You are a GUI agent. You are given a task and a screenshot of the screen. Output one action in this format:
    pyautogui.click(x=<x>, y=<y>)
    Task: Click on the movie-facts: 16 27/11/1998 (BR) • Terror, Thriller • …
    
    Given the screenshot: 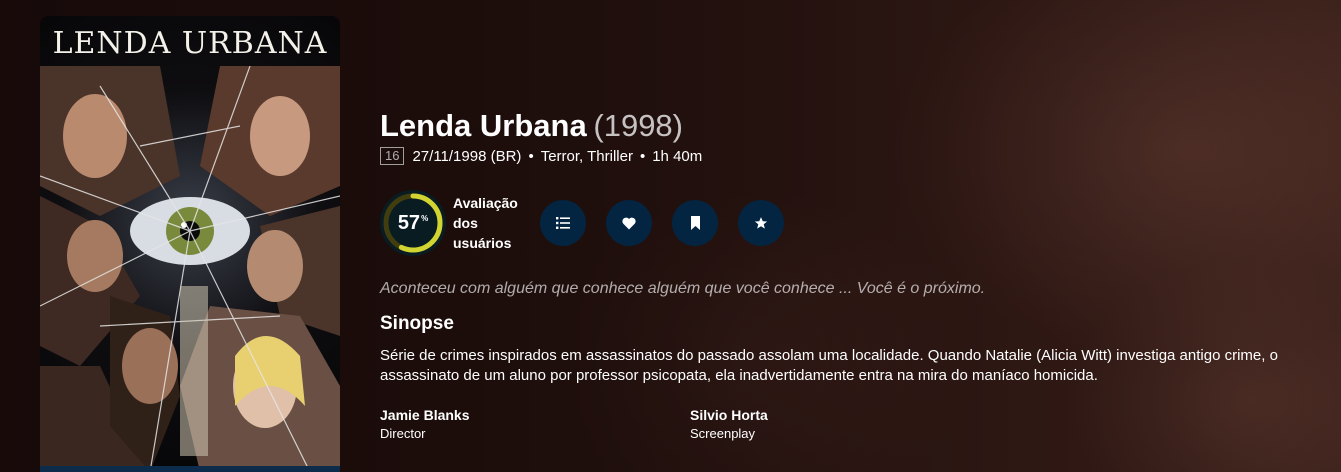 What is the action you would take?
    pyautogui.click(x=541, y=156)
    